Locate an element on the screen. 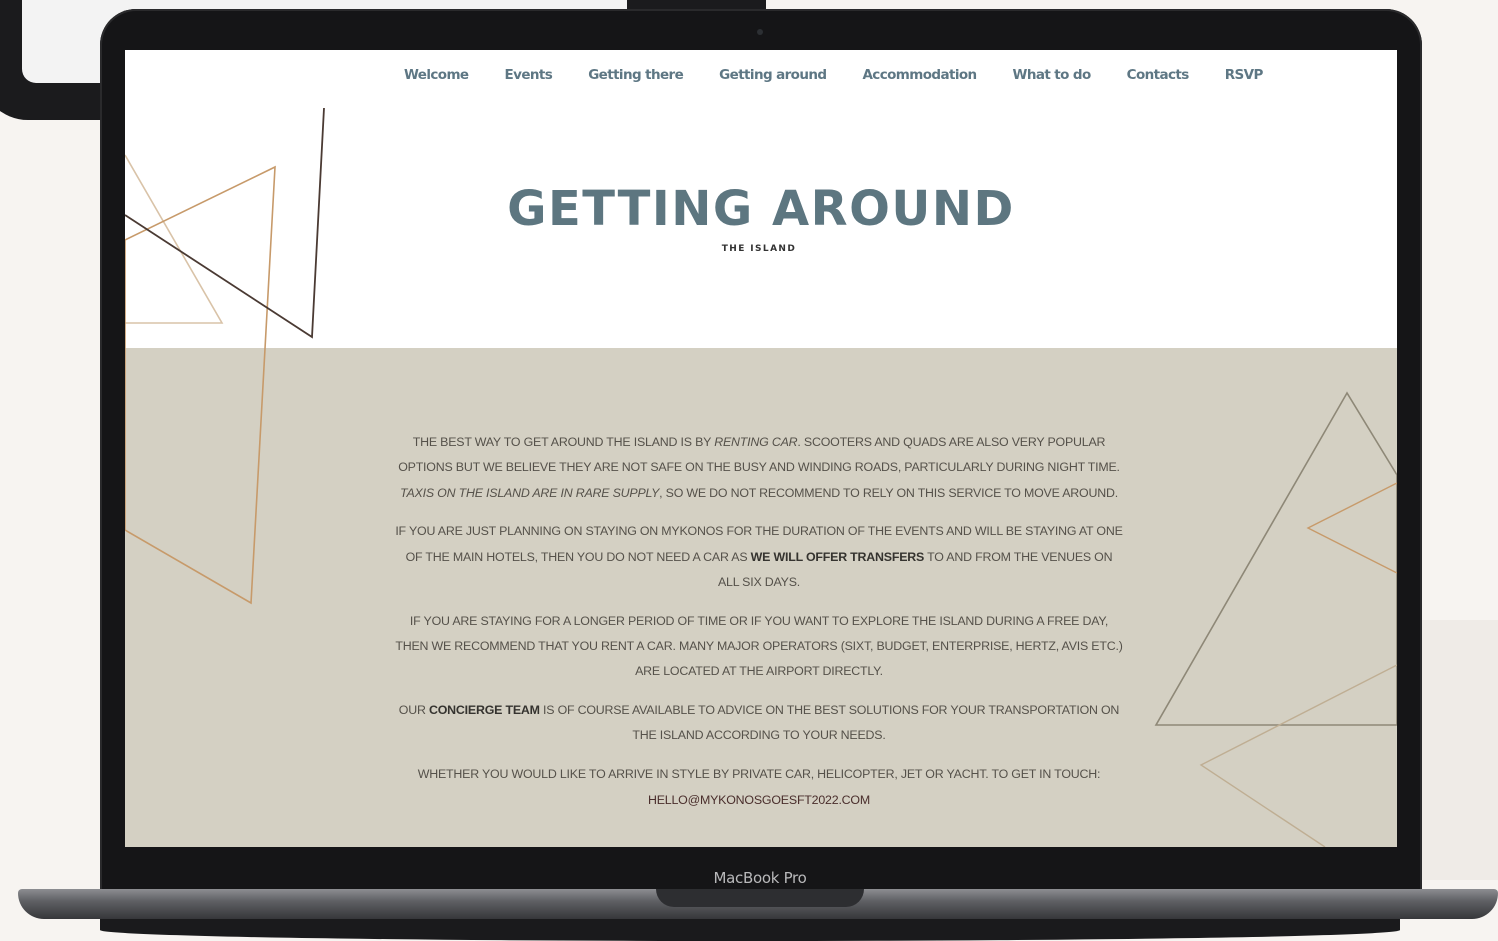 This screenshot has width=1498, height=941. email-link: HELLO@MYKONOSGOESFT2022.COM is located at coordinates (759, 800).